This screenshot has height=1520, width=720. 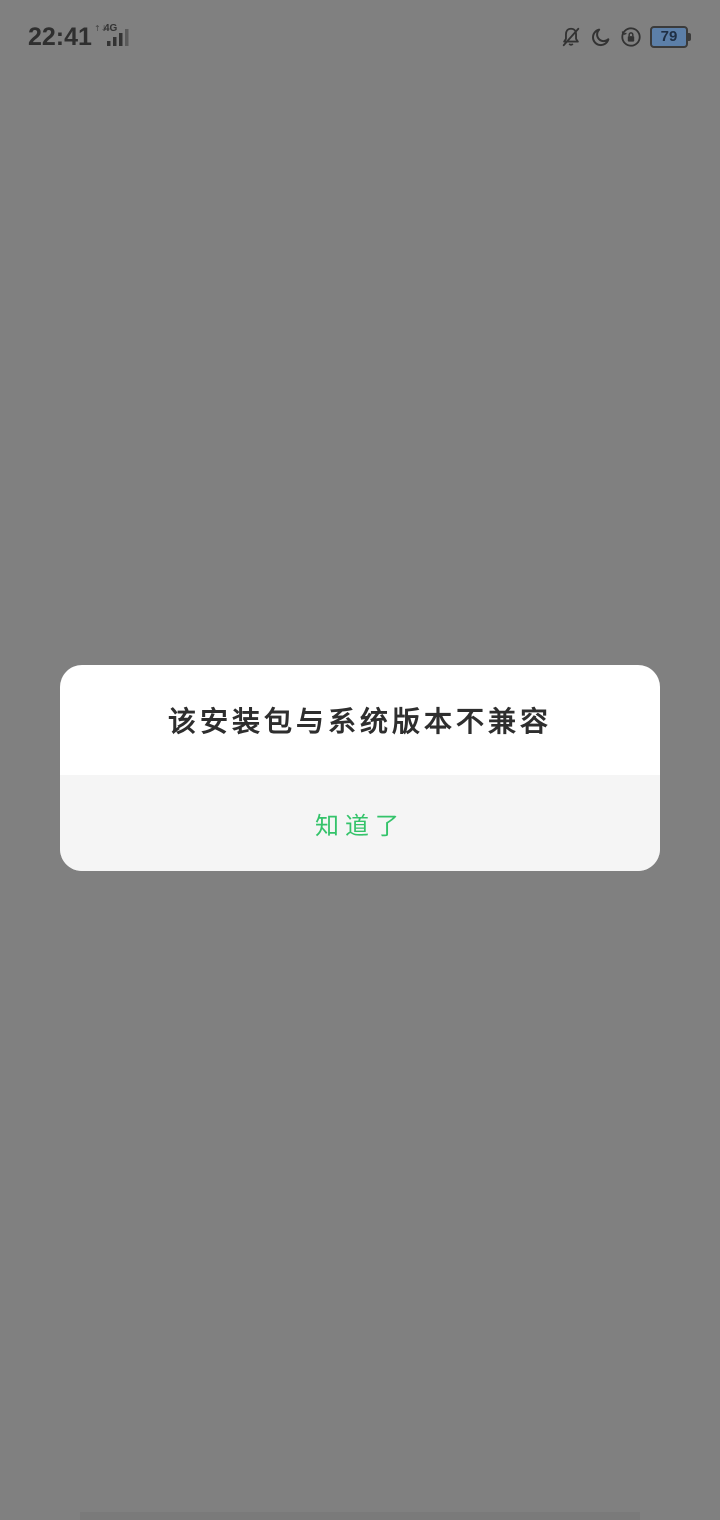 What do you see at coordinates (360, 37) in the screenshot?
I see `status-bar: 22:41 ↑↓ 4G 79` at bounding box center [360, 37].